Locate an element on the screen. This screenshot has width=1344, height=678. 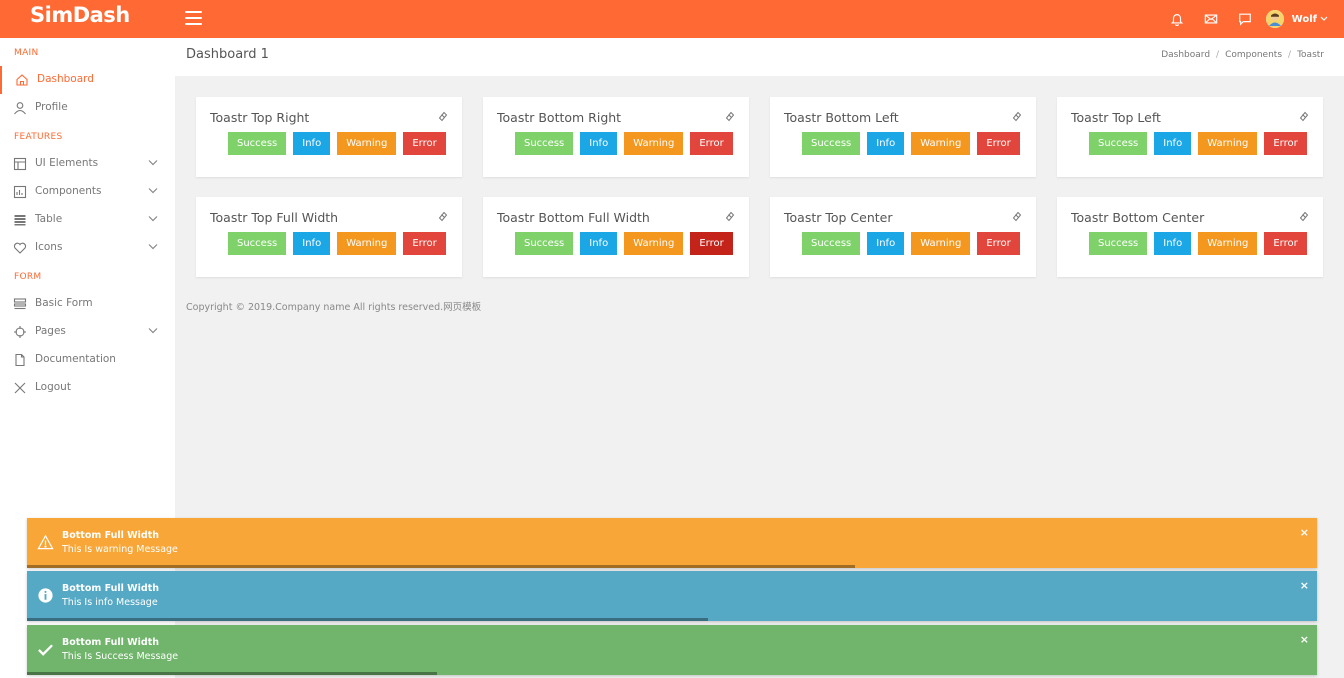
table-icon is located at coordinates (20, 220).